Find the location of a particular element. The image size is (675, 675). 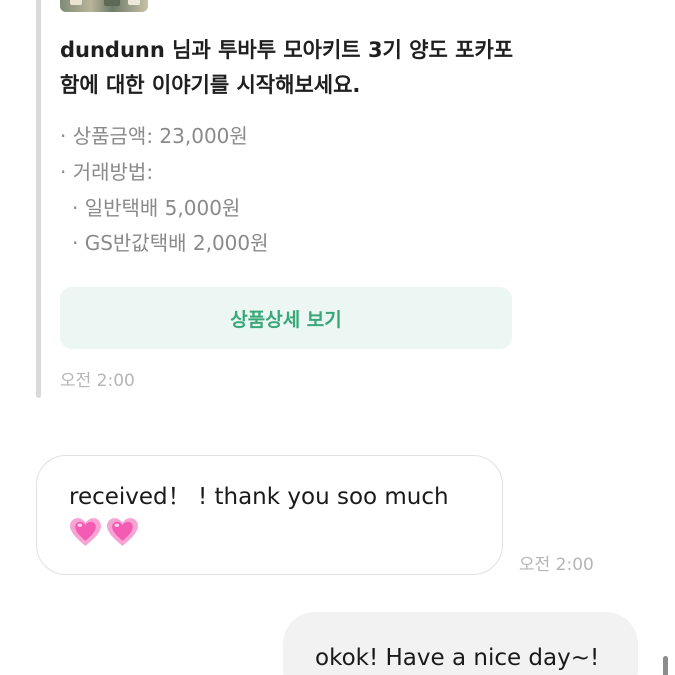

trade-method-label: · 거래방법: is located at coordinates (107, 172).